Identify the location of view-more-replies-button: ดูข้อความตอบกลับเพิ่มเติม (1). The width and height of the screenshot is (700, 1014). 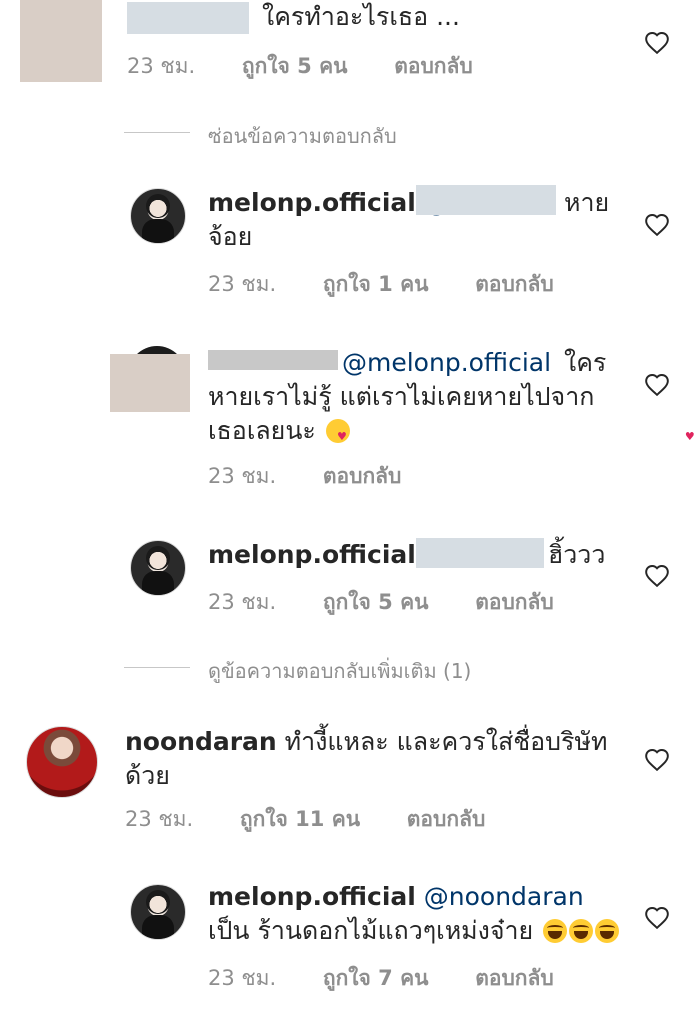
(339, 671).